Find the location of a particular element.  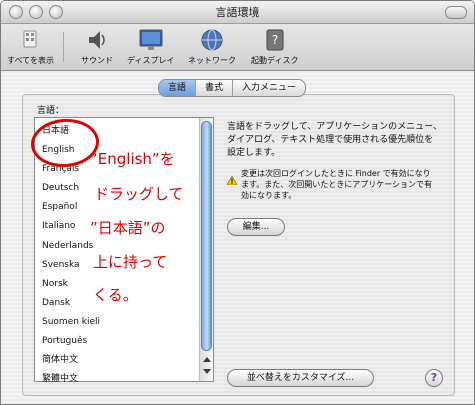

toolbar-display: ディスプレイ is located at coordinates (150, 46).